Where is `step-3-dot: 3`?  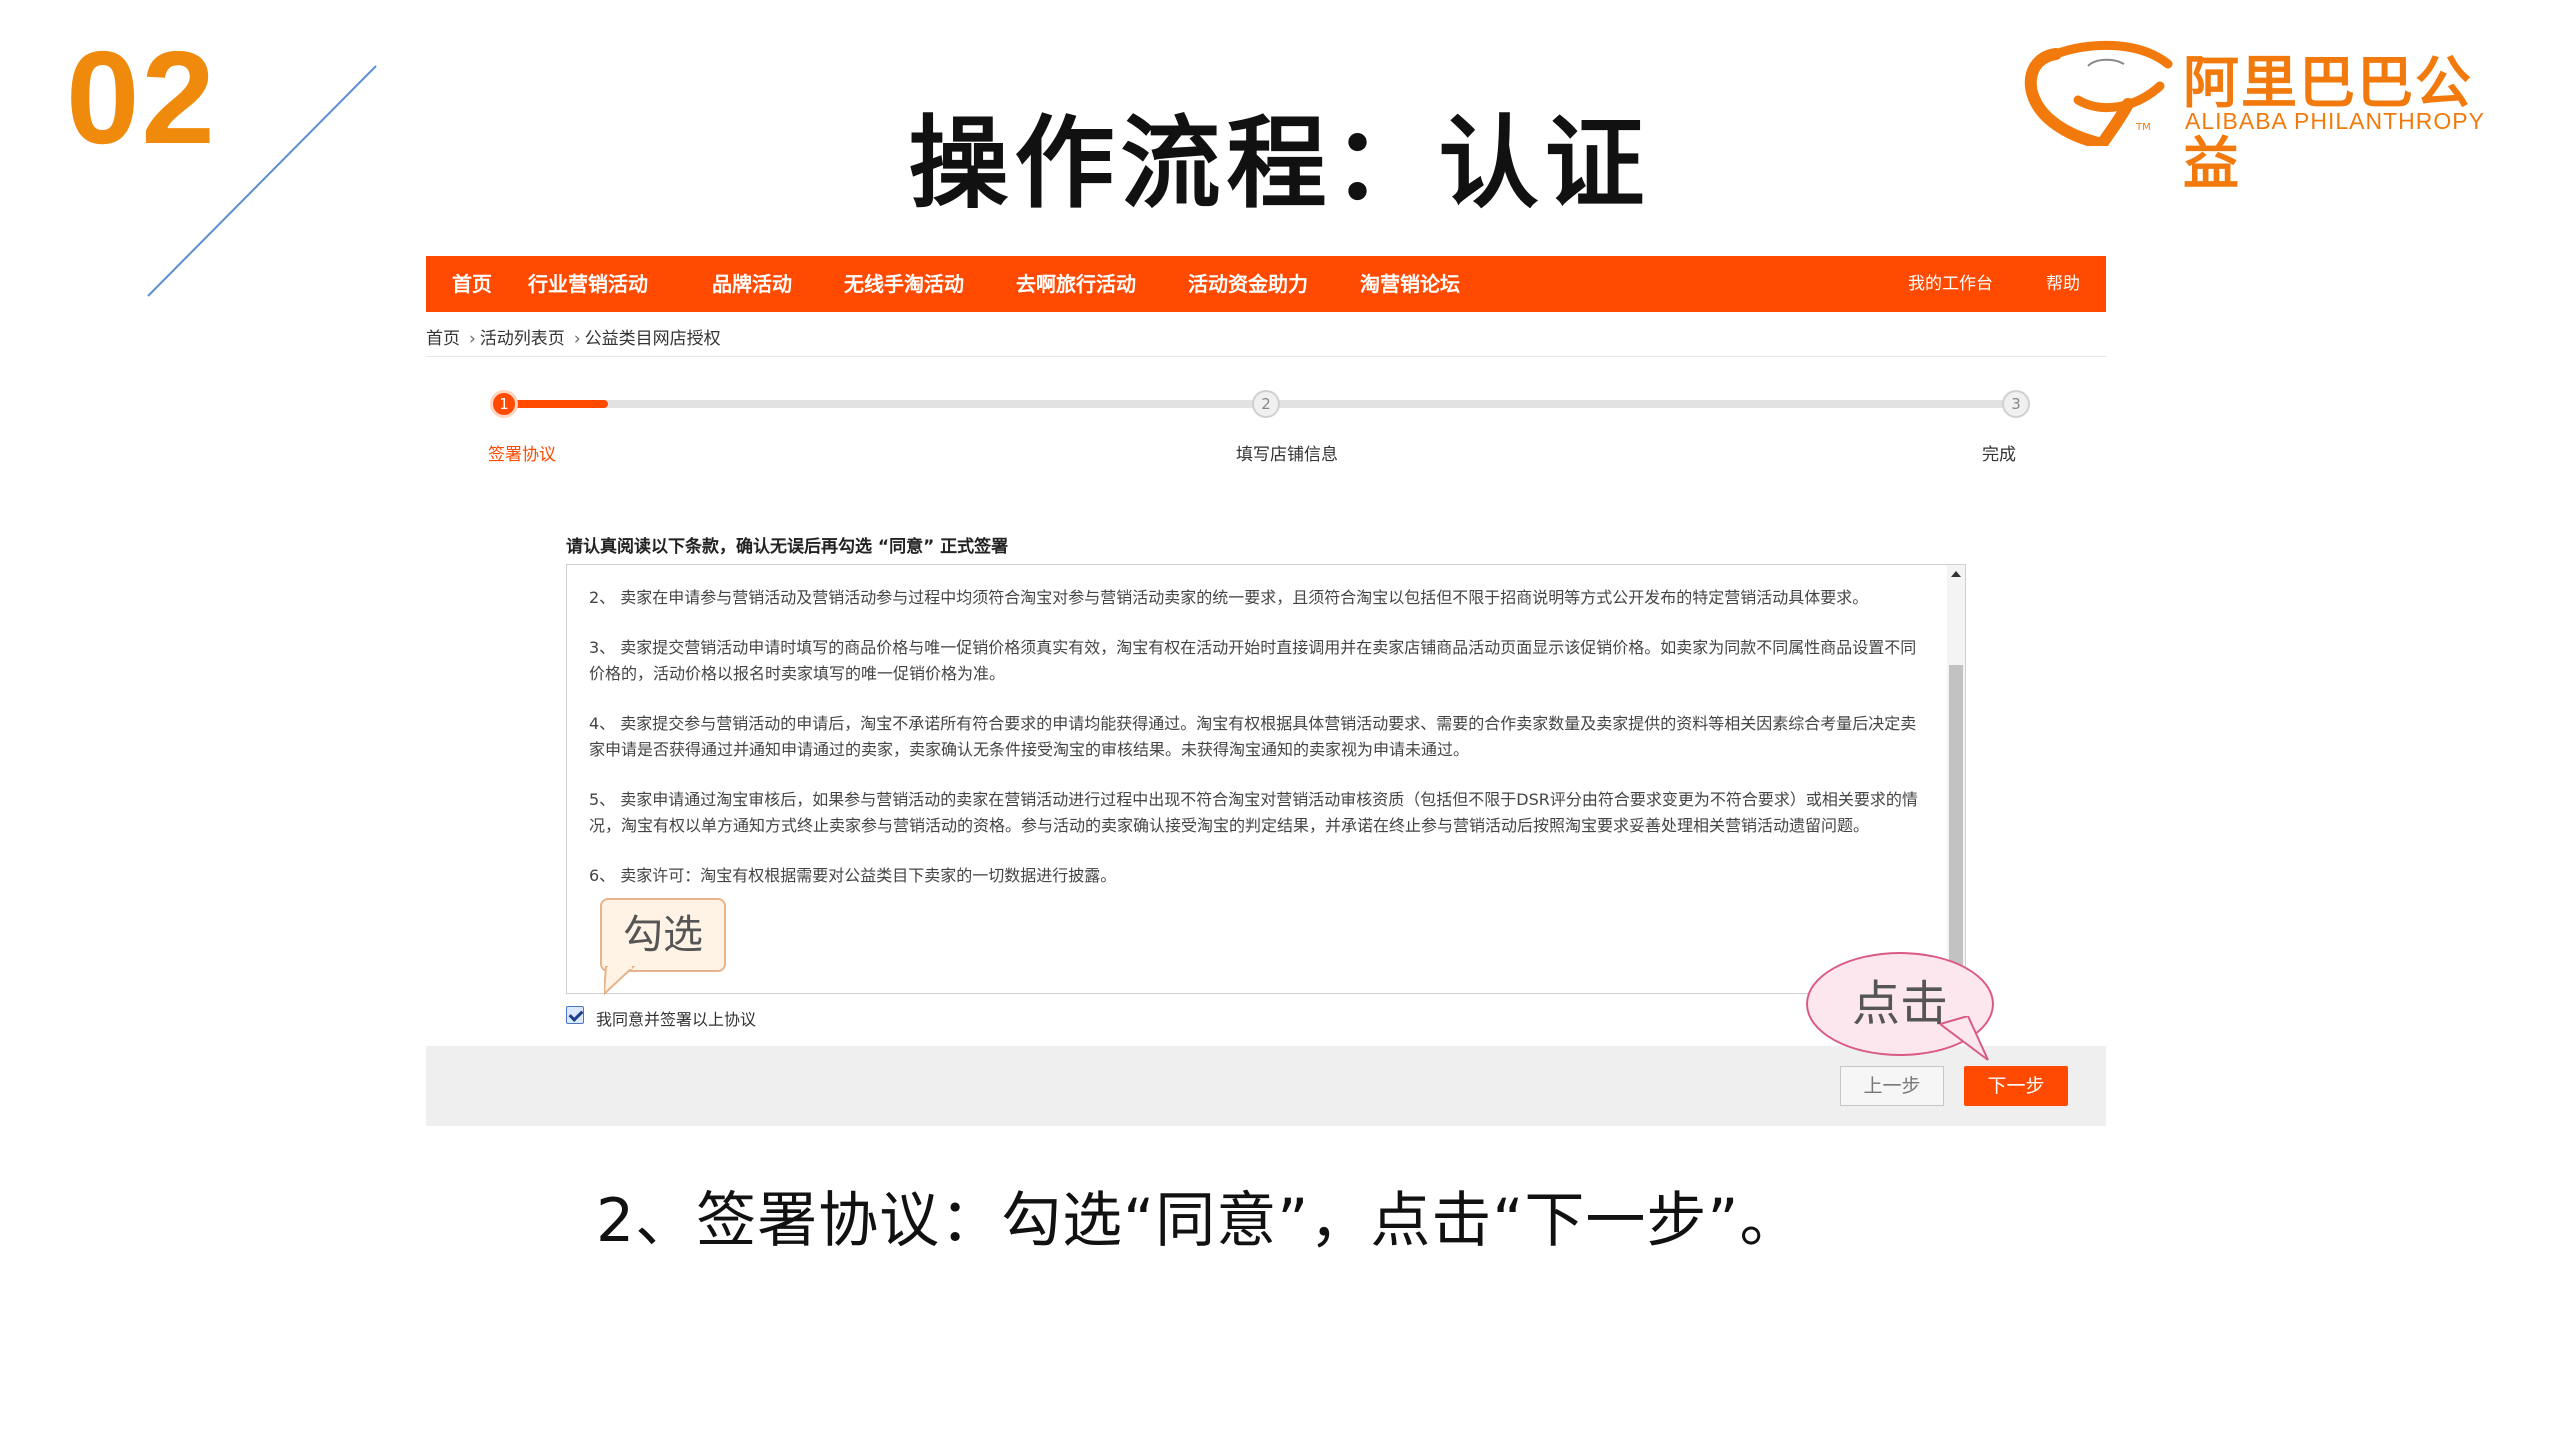 step-3-dot: 3 is located at coordinates (2016, 404).